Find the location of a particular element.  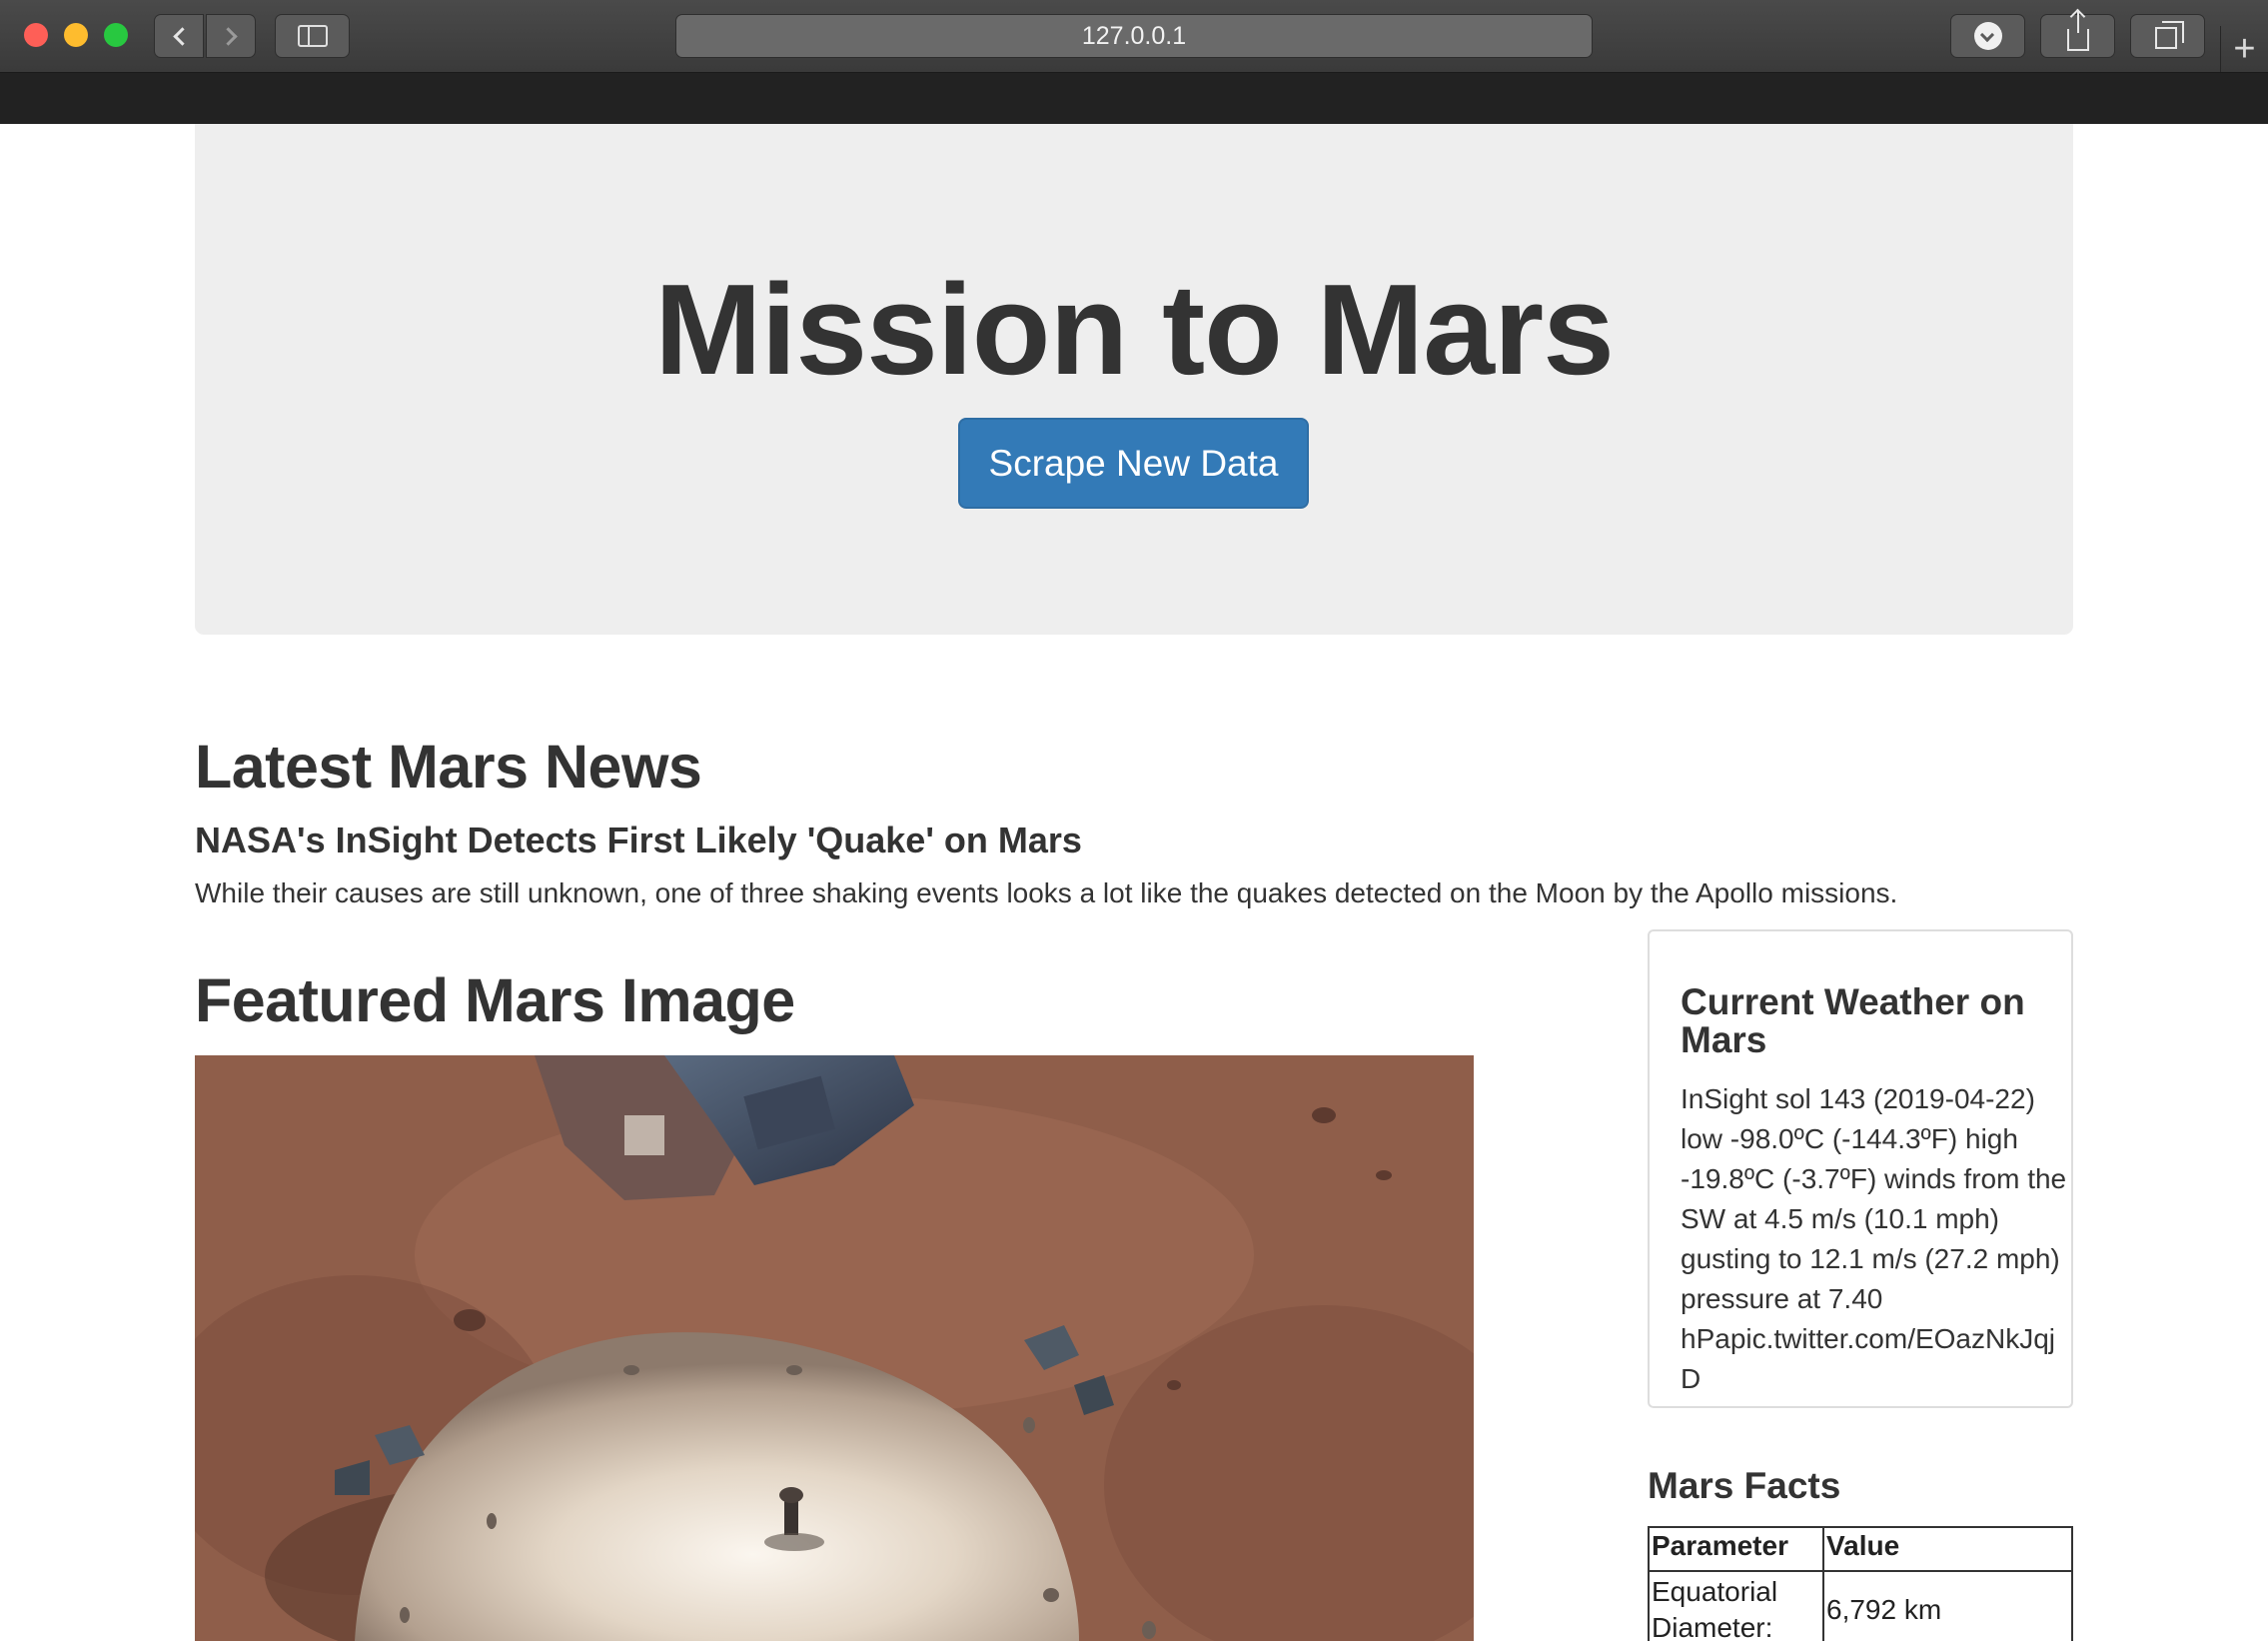

news-heading: Latest Mars News is located at coordinates (448, 767).